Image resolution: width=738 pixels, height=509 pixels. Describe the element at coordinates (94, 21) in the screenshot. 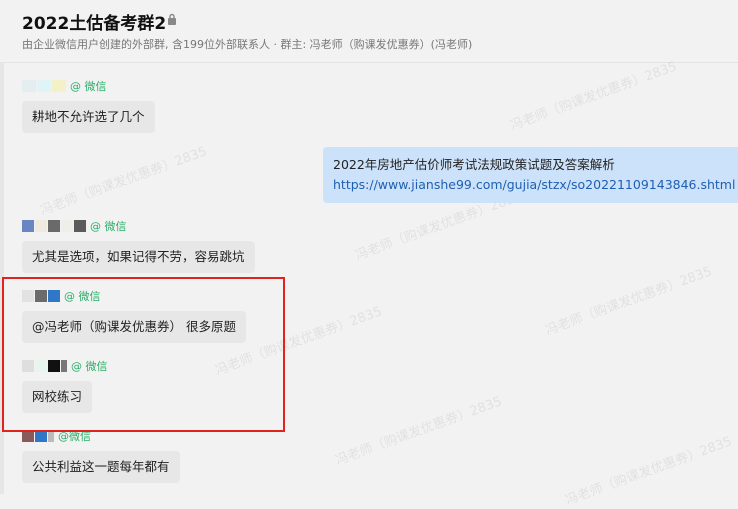

I see `group-title: 2022土估备考群2` at that location.